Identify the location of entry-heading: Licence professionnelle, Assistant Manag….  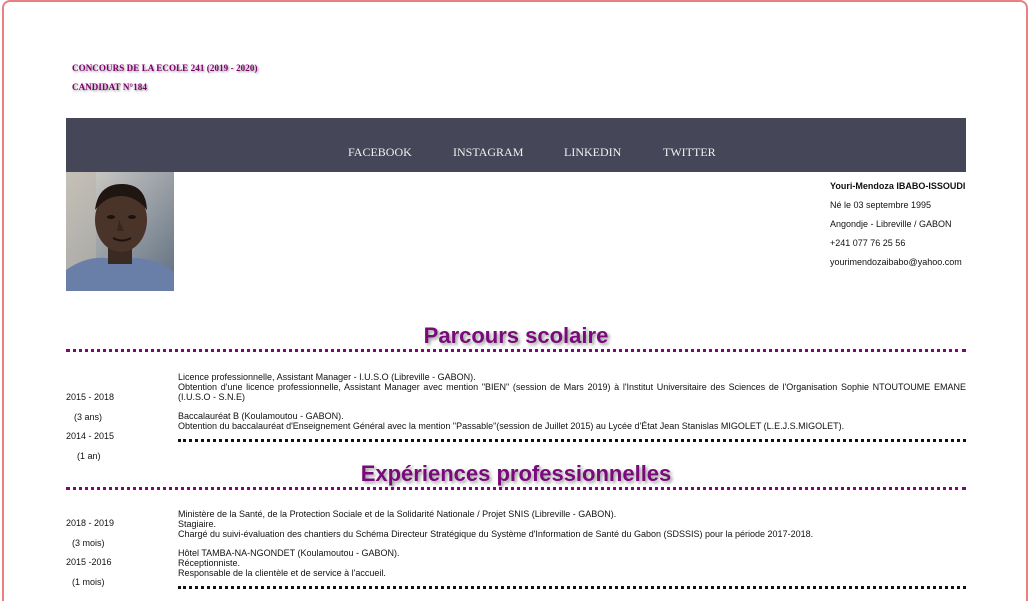
(327, 377).